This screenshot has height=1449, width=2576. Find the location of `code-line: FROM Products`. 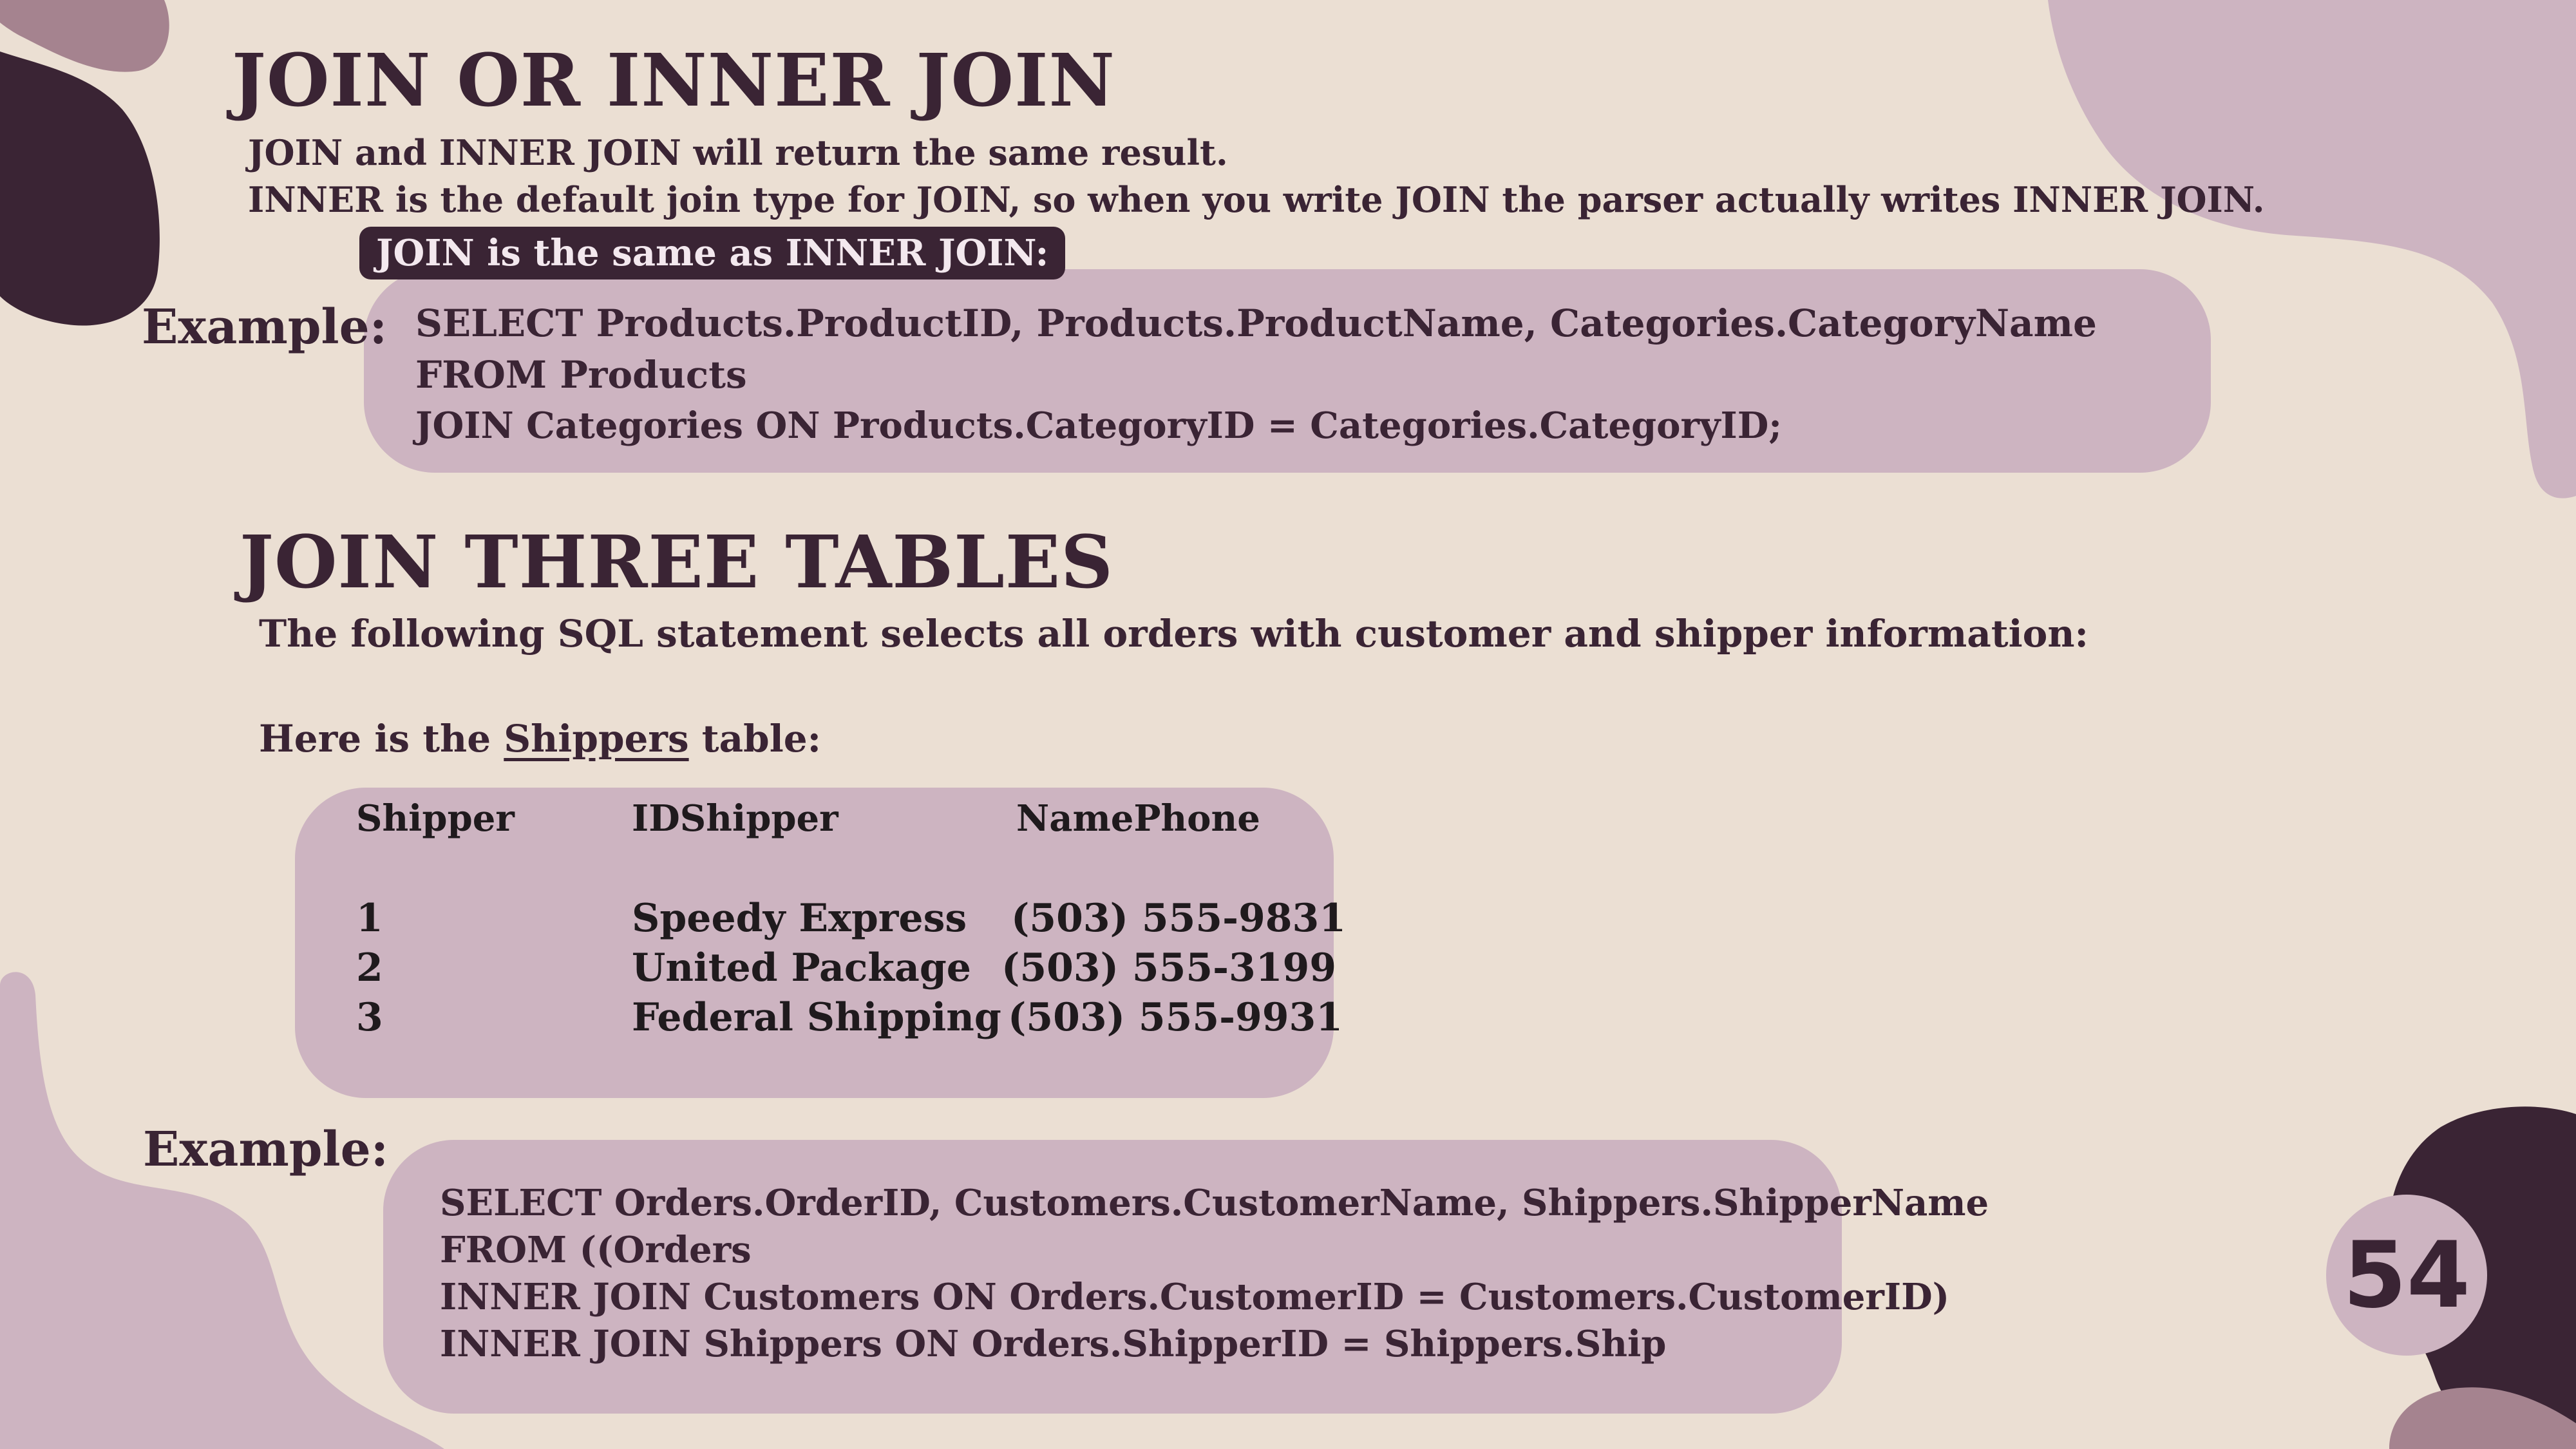

code-line: FROM Products is located at coordinates (581, 375).